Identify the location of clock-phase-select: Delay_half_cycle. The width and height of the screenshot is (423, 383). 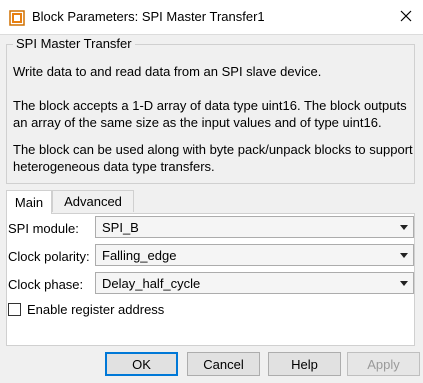
(254, 283).